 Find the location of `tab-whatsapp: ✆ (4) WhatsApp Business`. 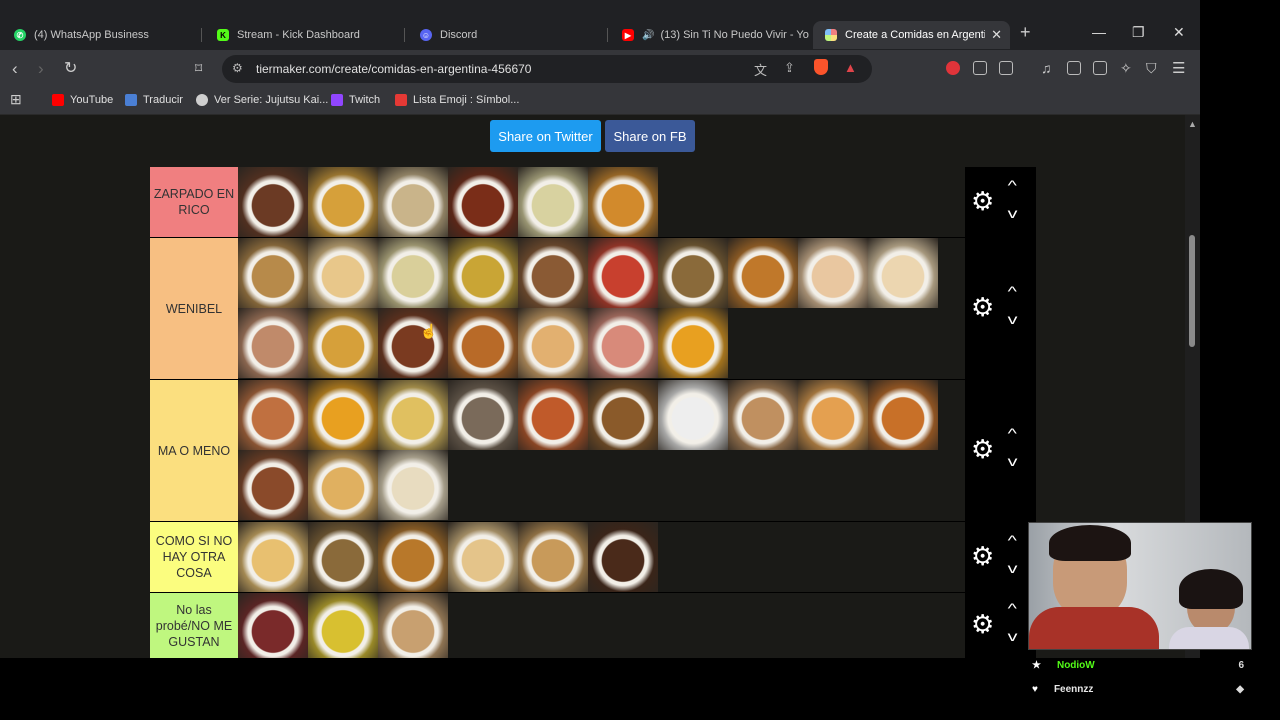

tab-whatsapp: ✆ (4) WhatsApp Business is located at coordinates (102, 35).